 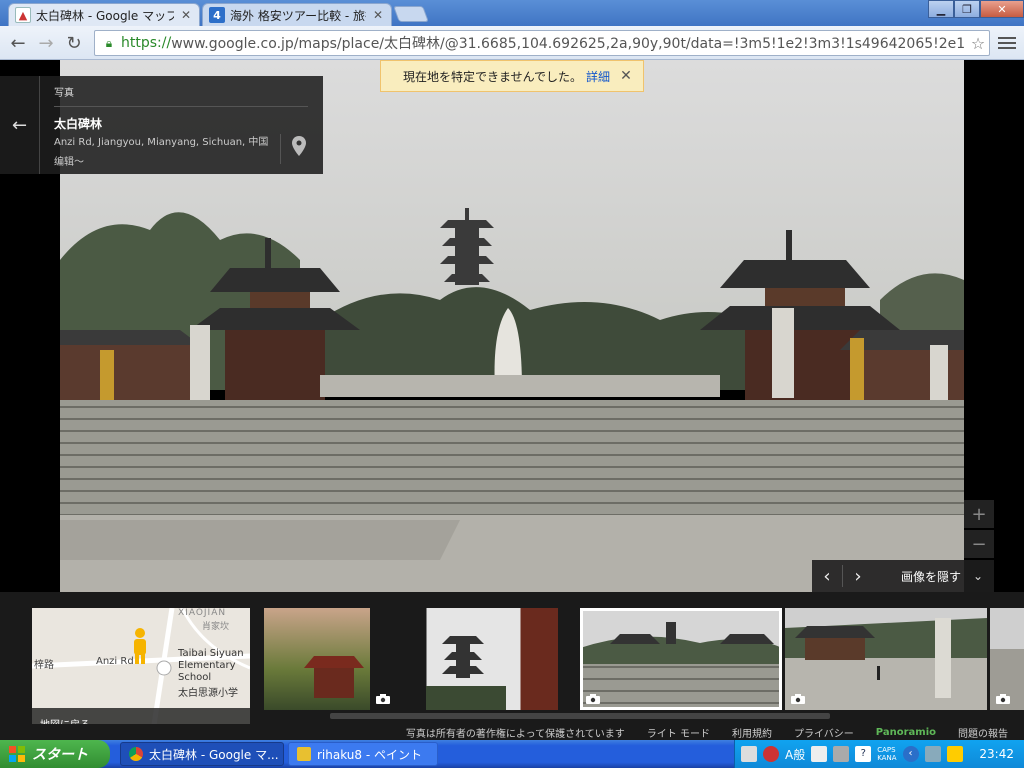 What do you see at coordinates (1002, 9) in the screenshot?
I see `close-window-button: ✕` at bounding box center [1002, 9].